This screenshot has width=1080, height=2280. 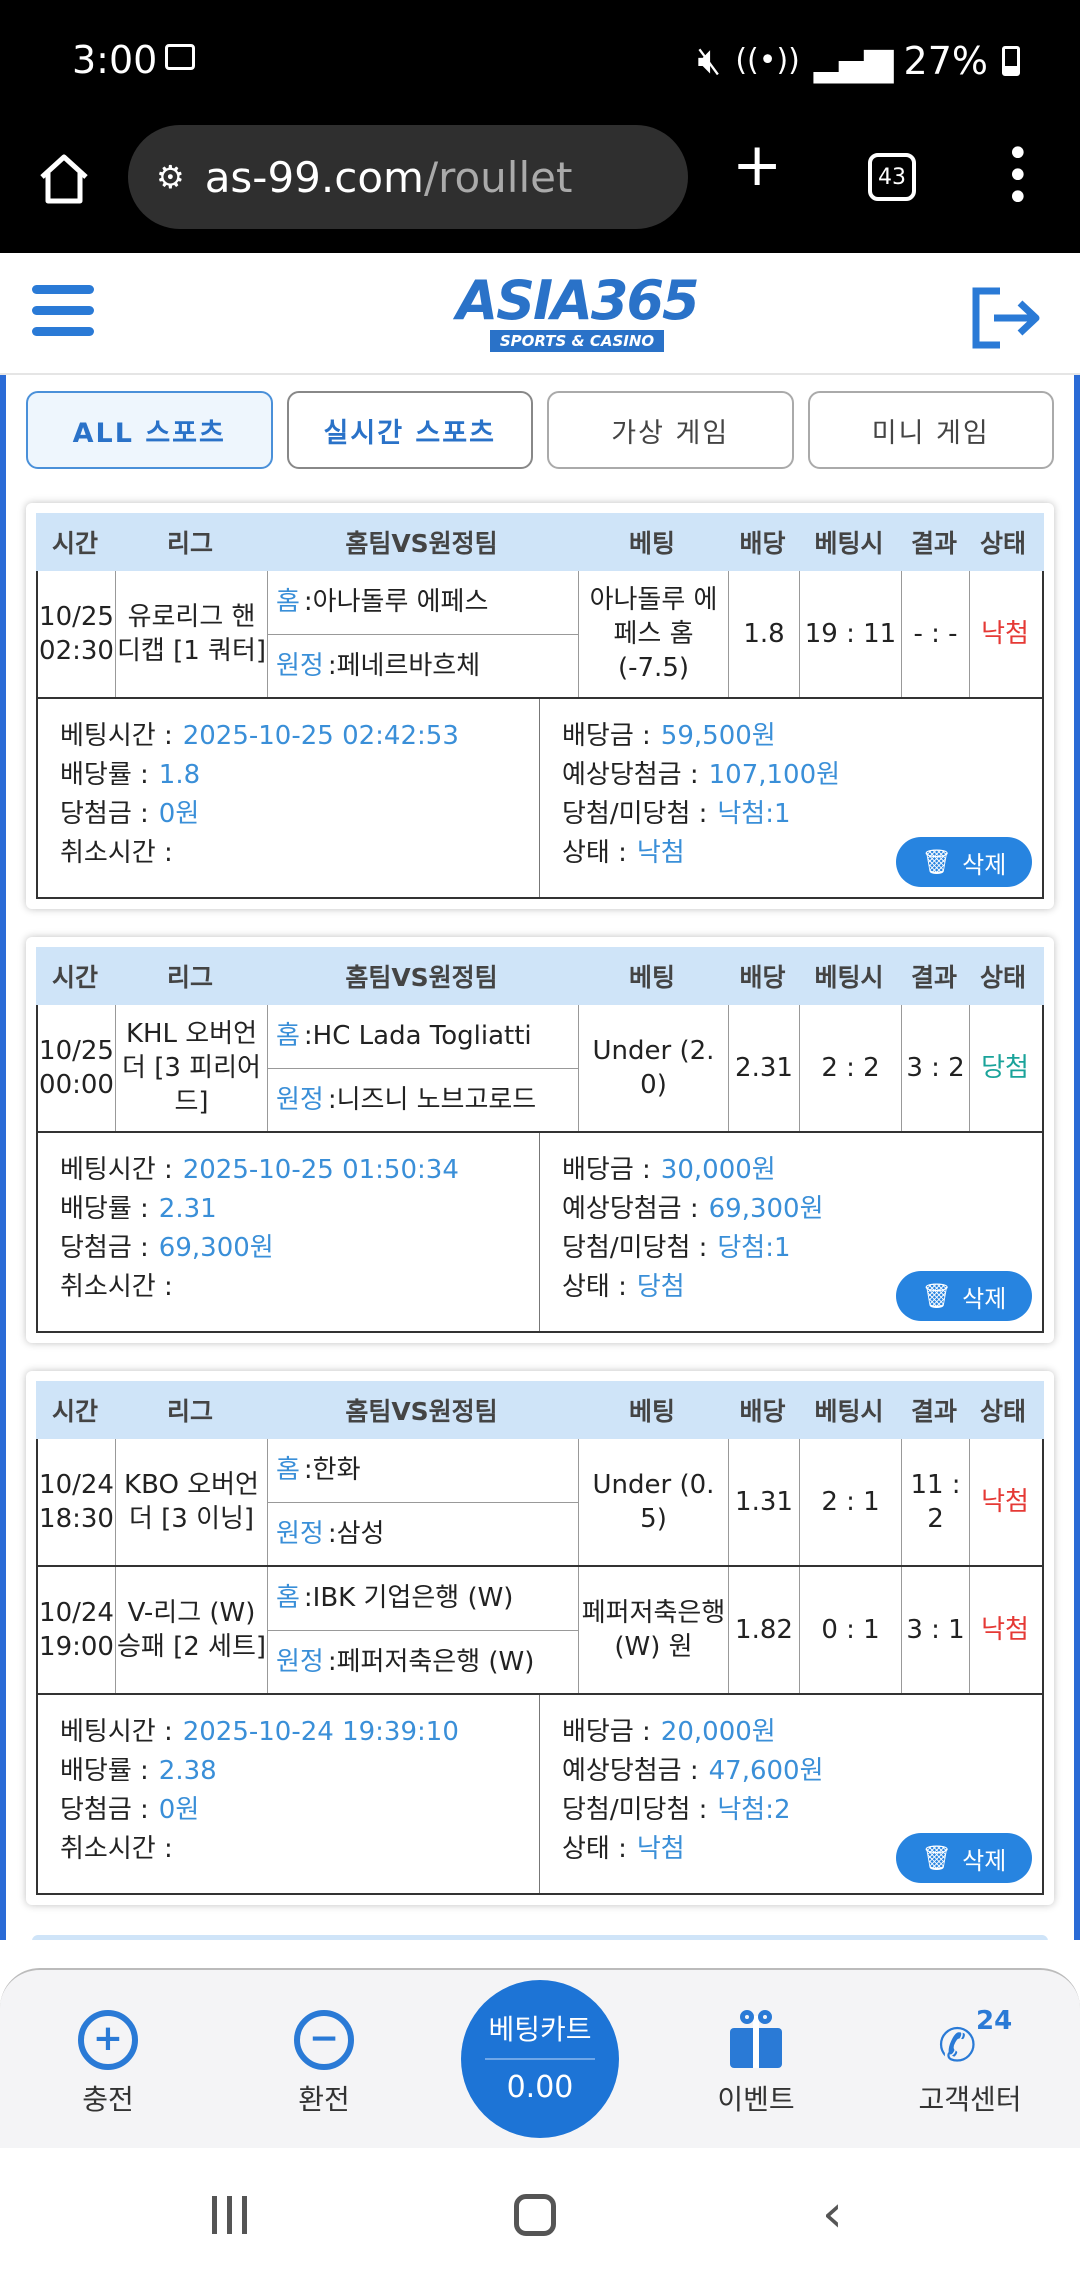 What do you see at coordinates (670, 430) in the screenshot?
I see `tab-virtual-games: 가상 게임` at bounding box center [670, 430].